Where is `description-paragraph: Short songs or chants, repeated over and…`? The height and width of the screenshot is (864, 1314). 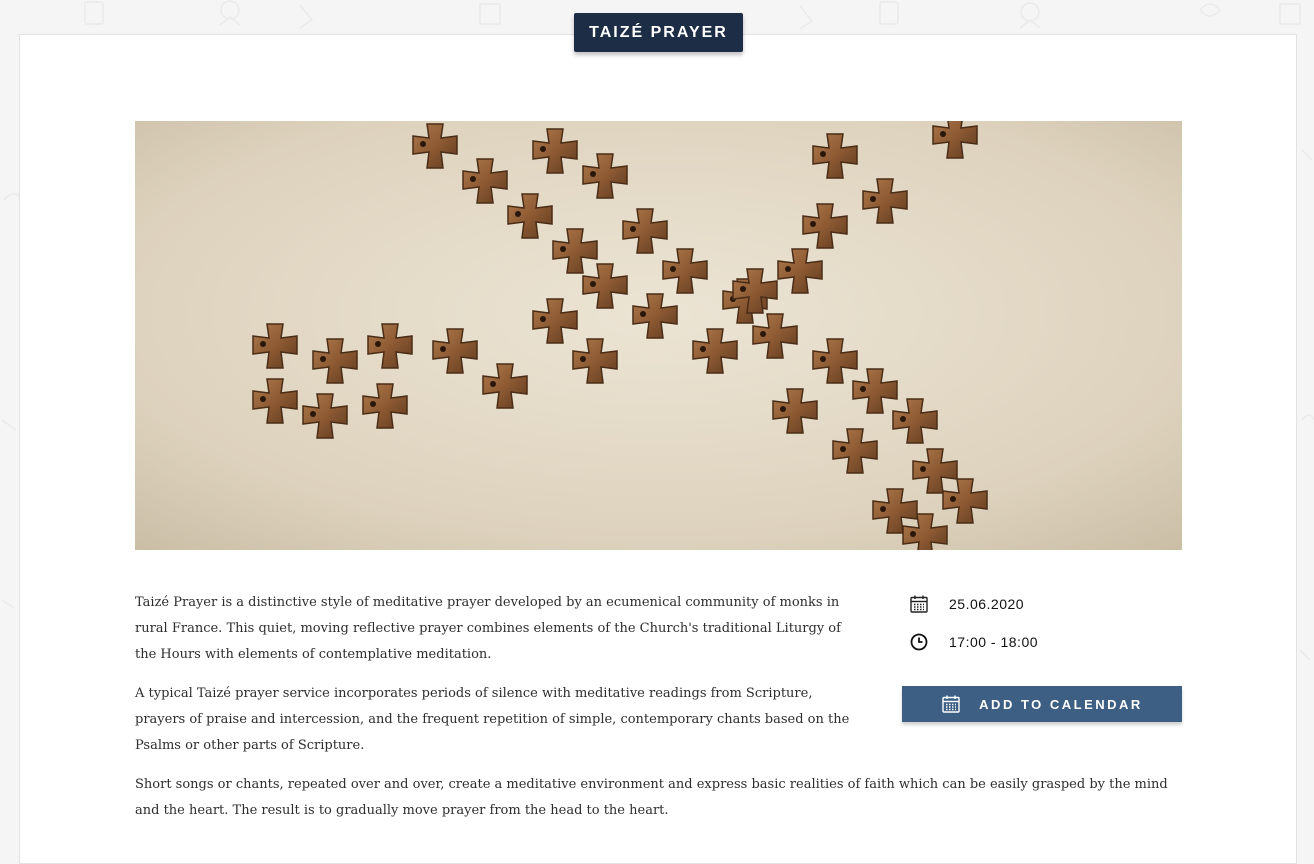 description-paragraph: Short songs or chants, repeated over and… is located at coordinates (651, 797).